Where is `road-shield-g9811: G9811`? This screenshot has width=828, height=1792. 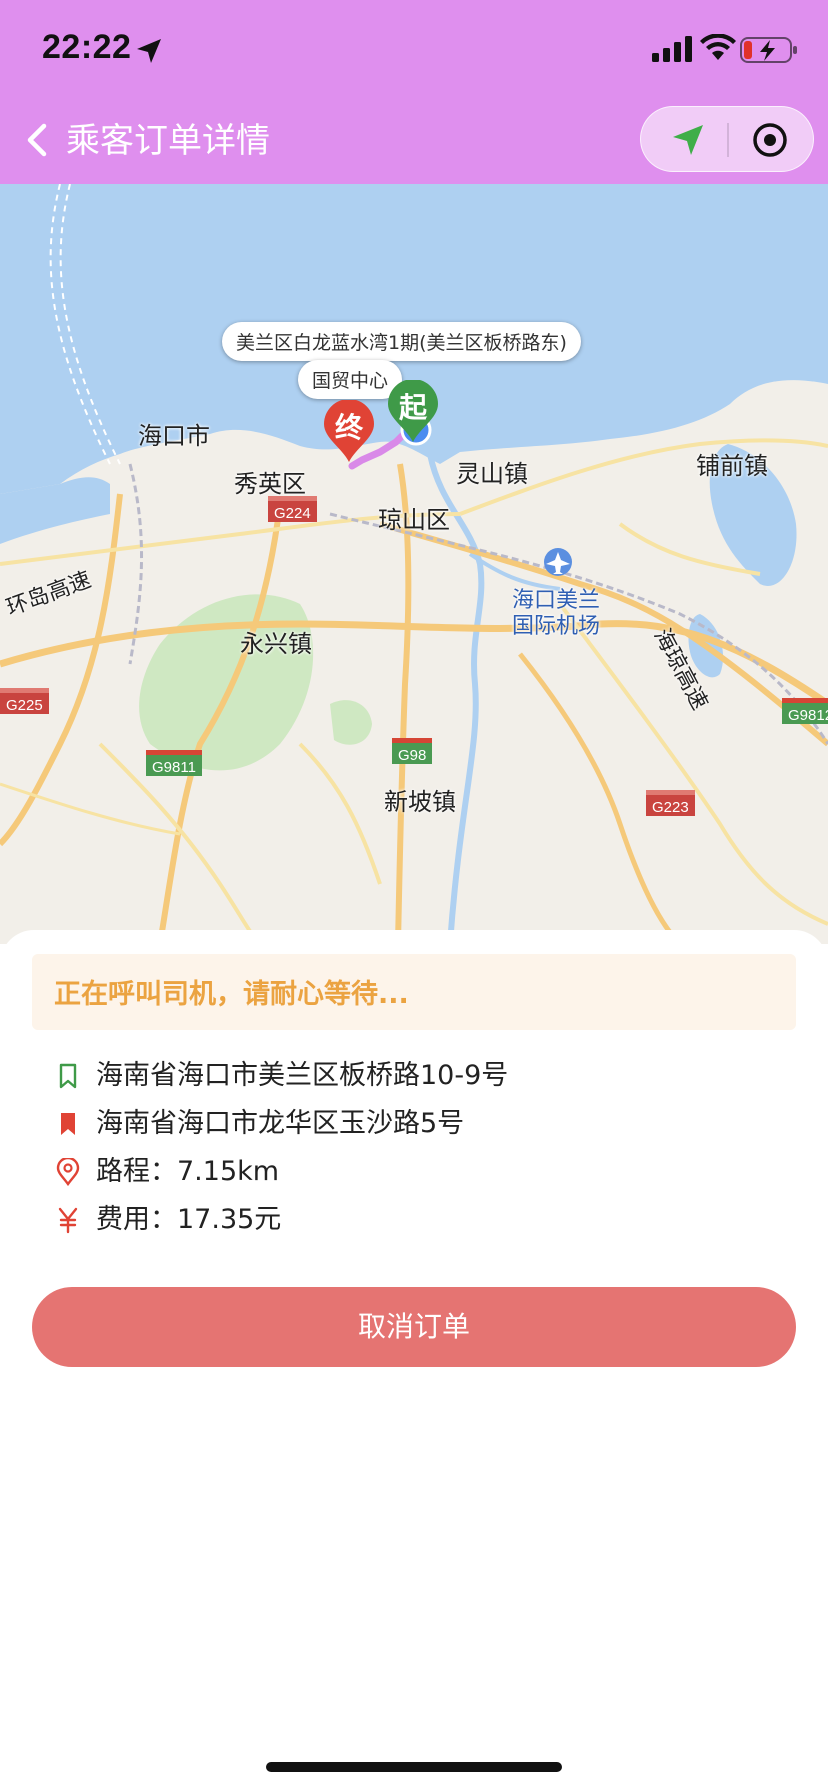
road-shield-g9811: G9811 is located at coordinates (174, 763).